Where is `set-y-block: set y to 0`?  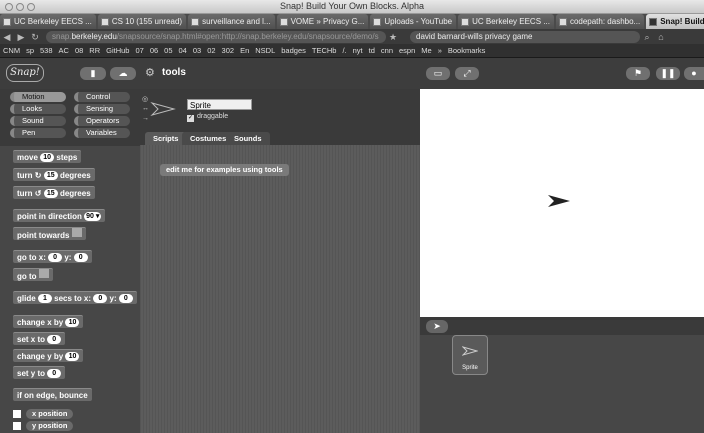
set-y-block: set y to 0 is located at coordinates (39, 372).